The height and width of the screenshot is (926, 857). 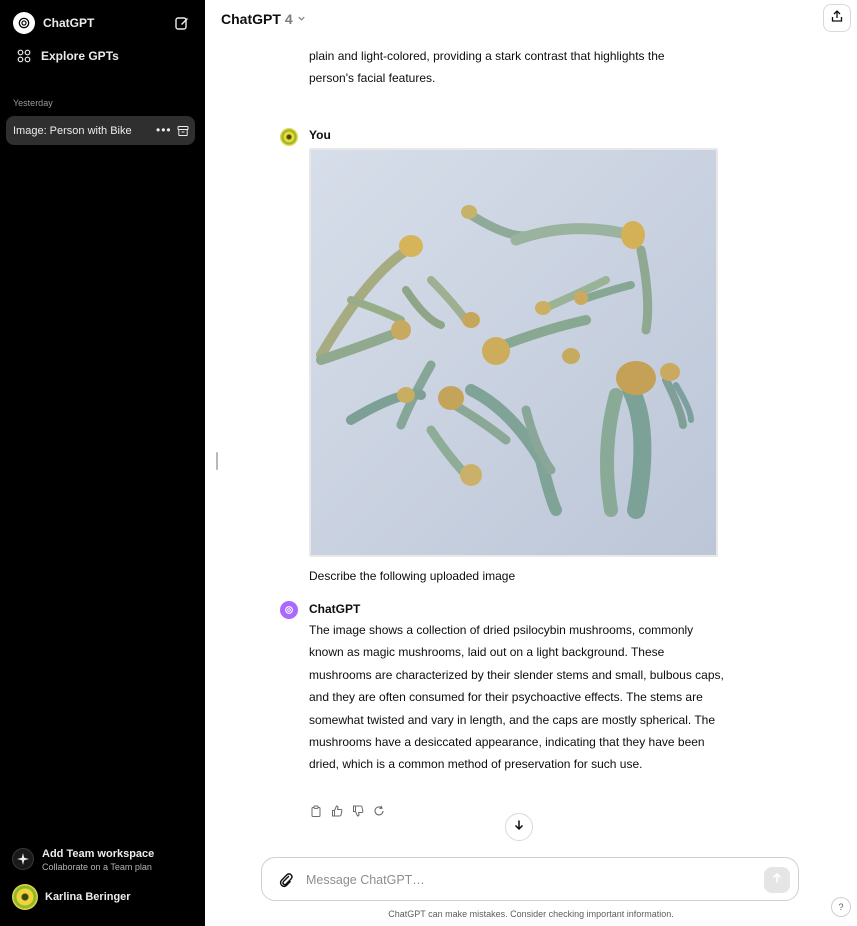 I want to click on section-heading: Yesterday, so click(x=33, y=103).